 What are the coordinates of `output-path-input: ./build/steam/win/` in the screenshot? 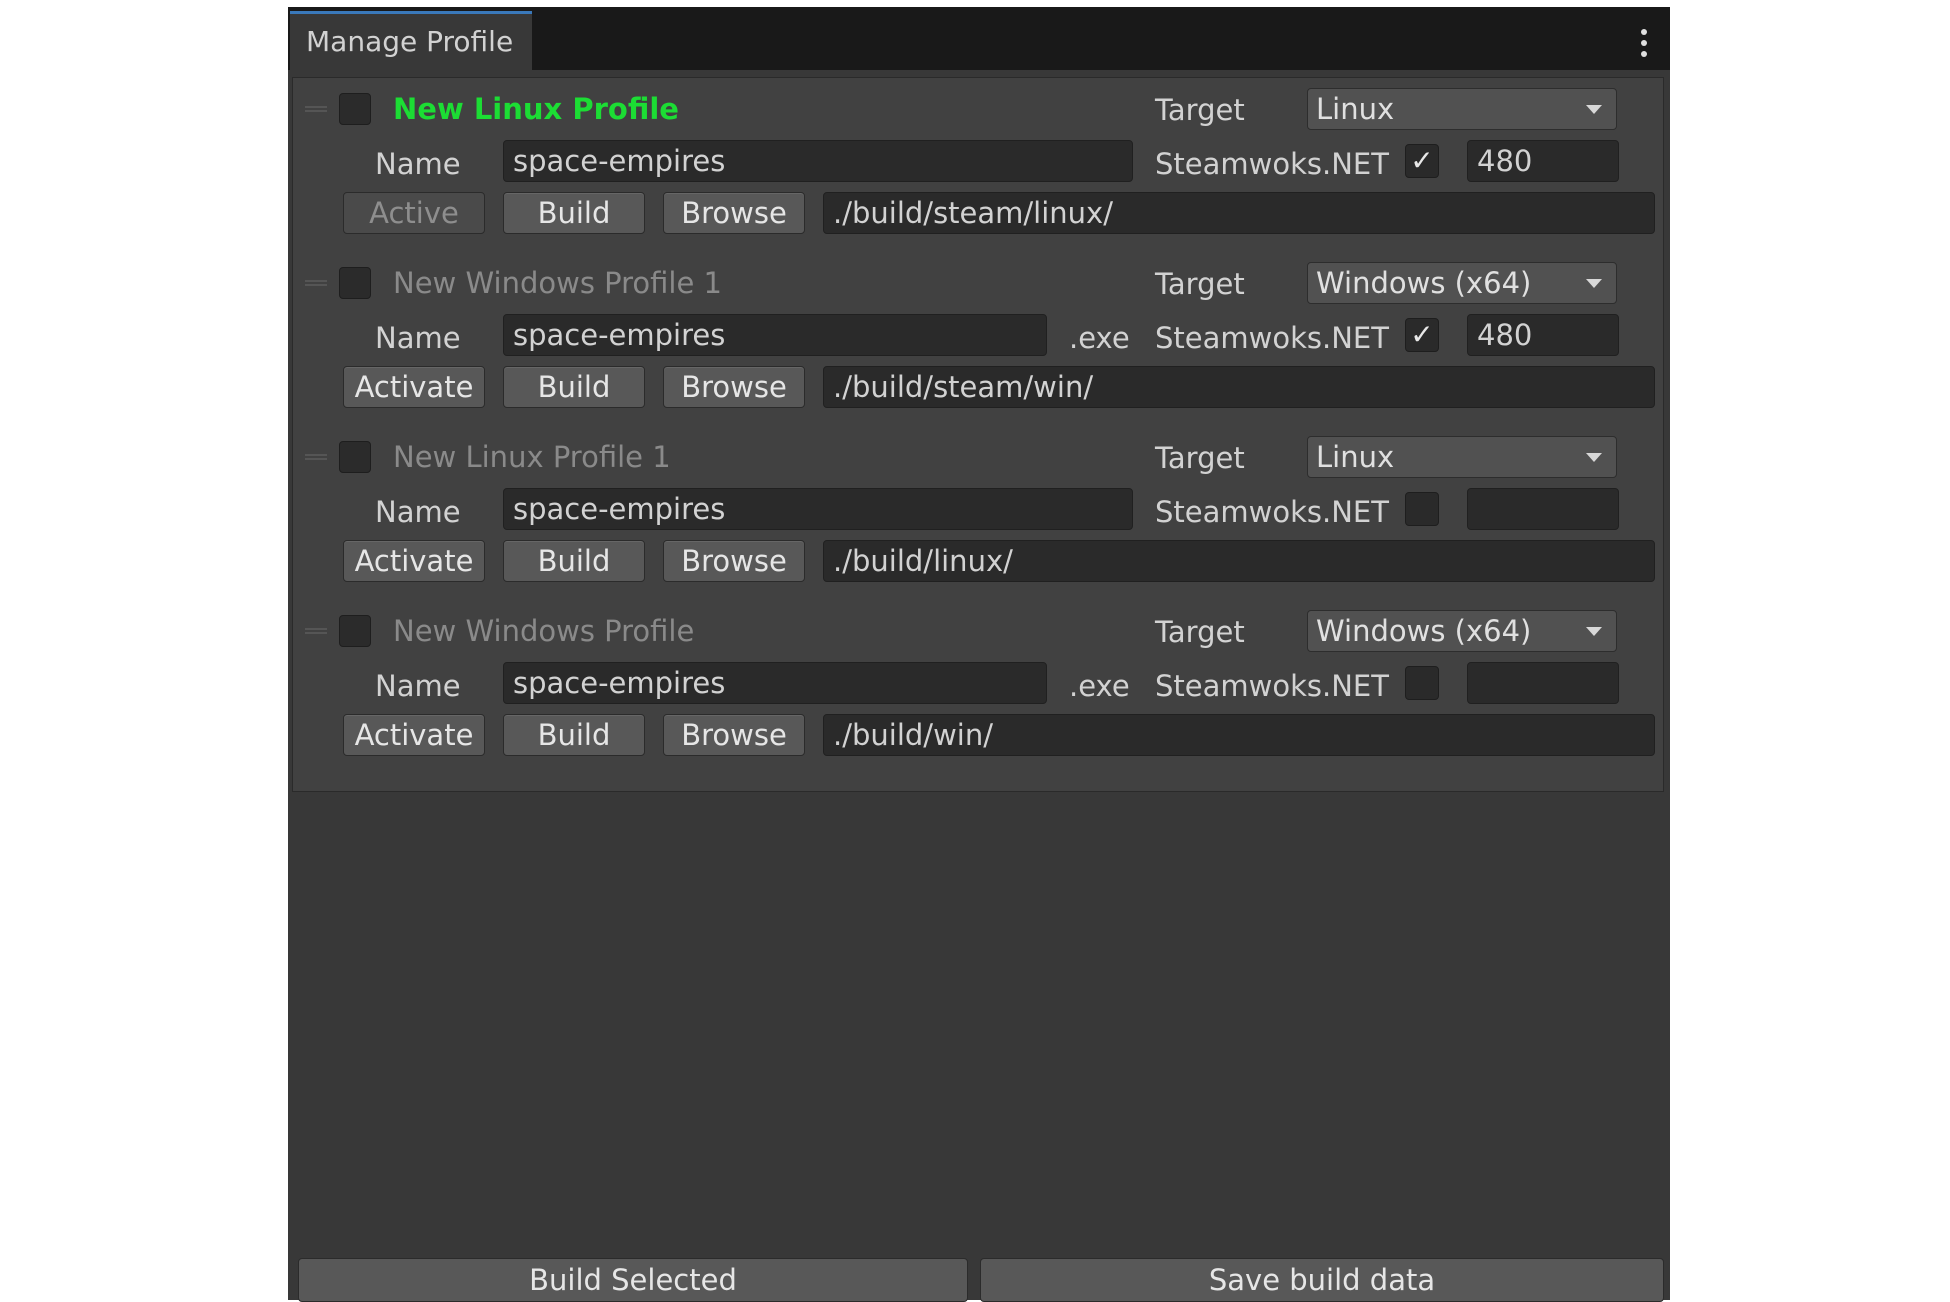 It's located at (1239, 387).